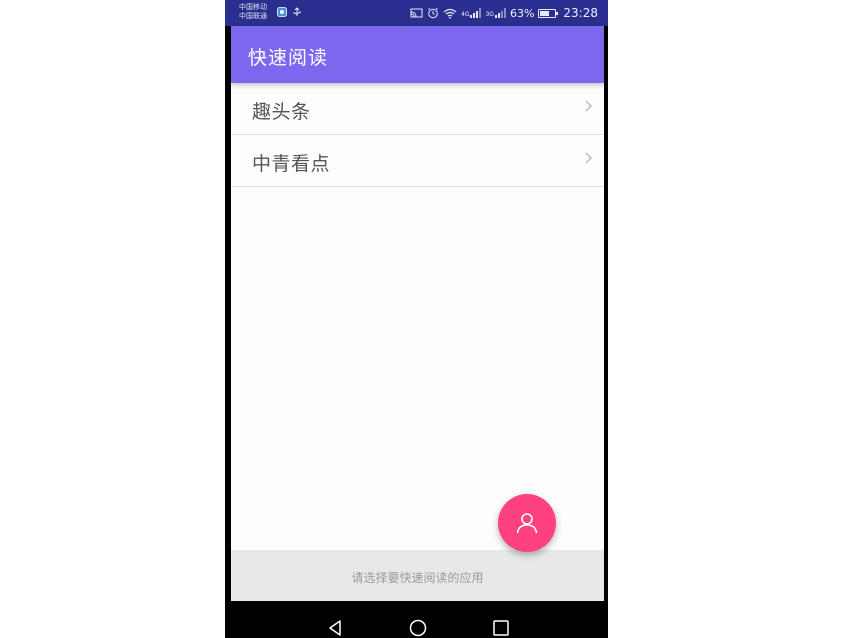  I want to click on home-icon, so click(418, 628).